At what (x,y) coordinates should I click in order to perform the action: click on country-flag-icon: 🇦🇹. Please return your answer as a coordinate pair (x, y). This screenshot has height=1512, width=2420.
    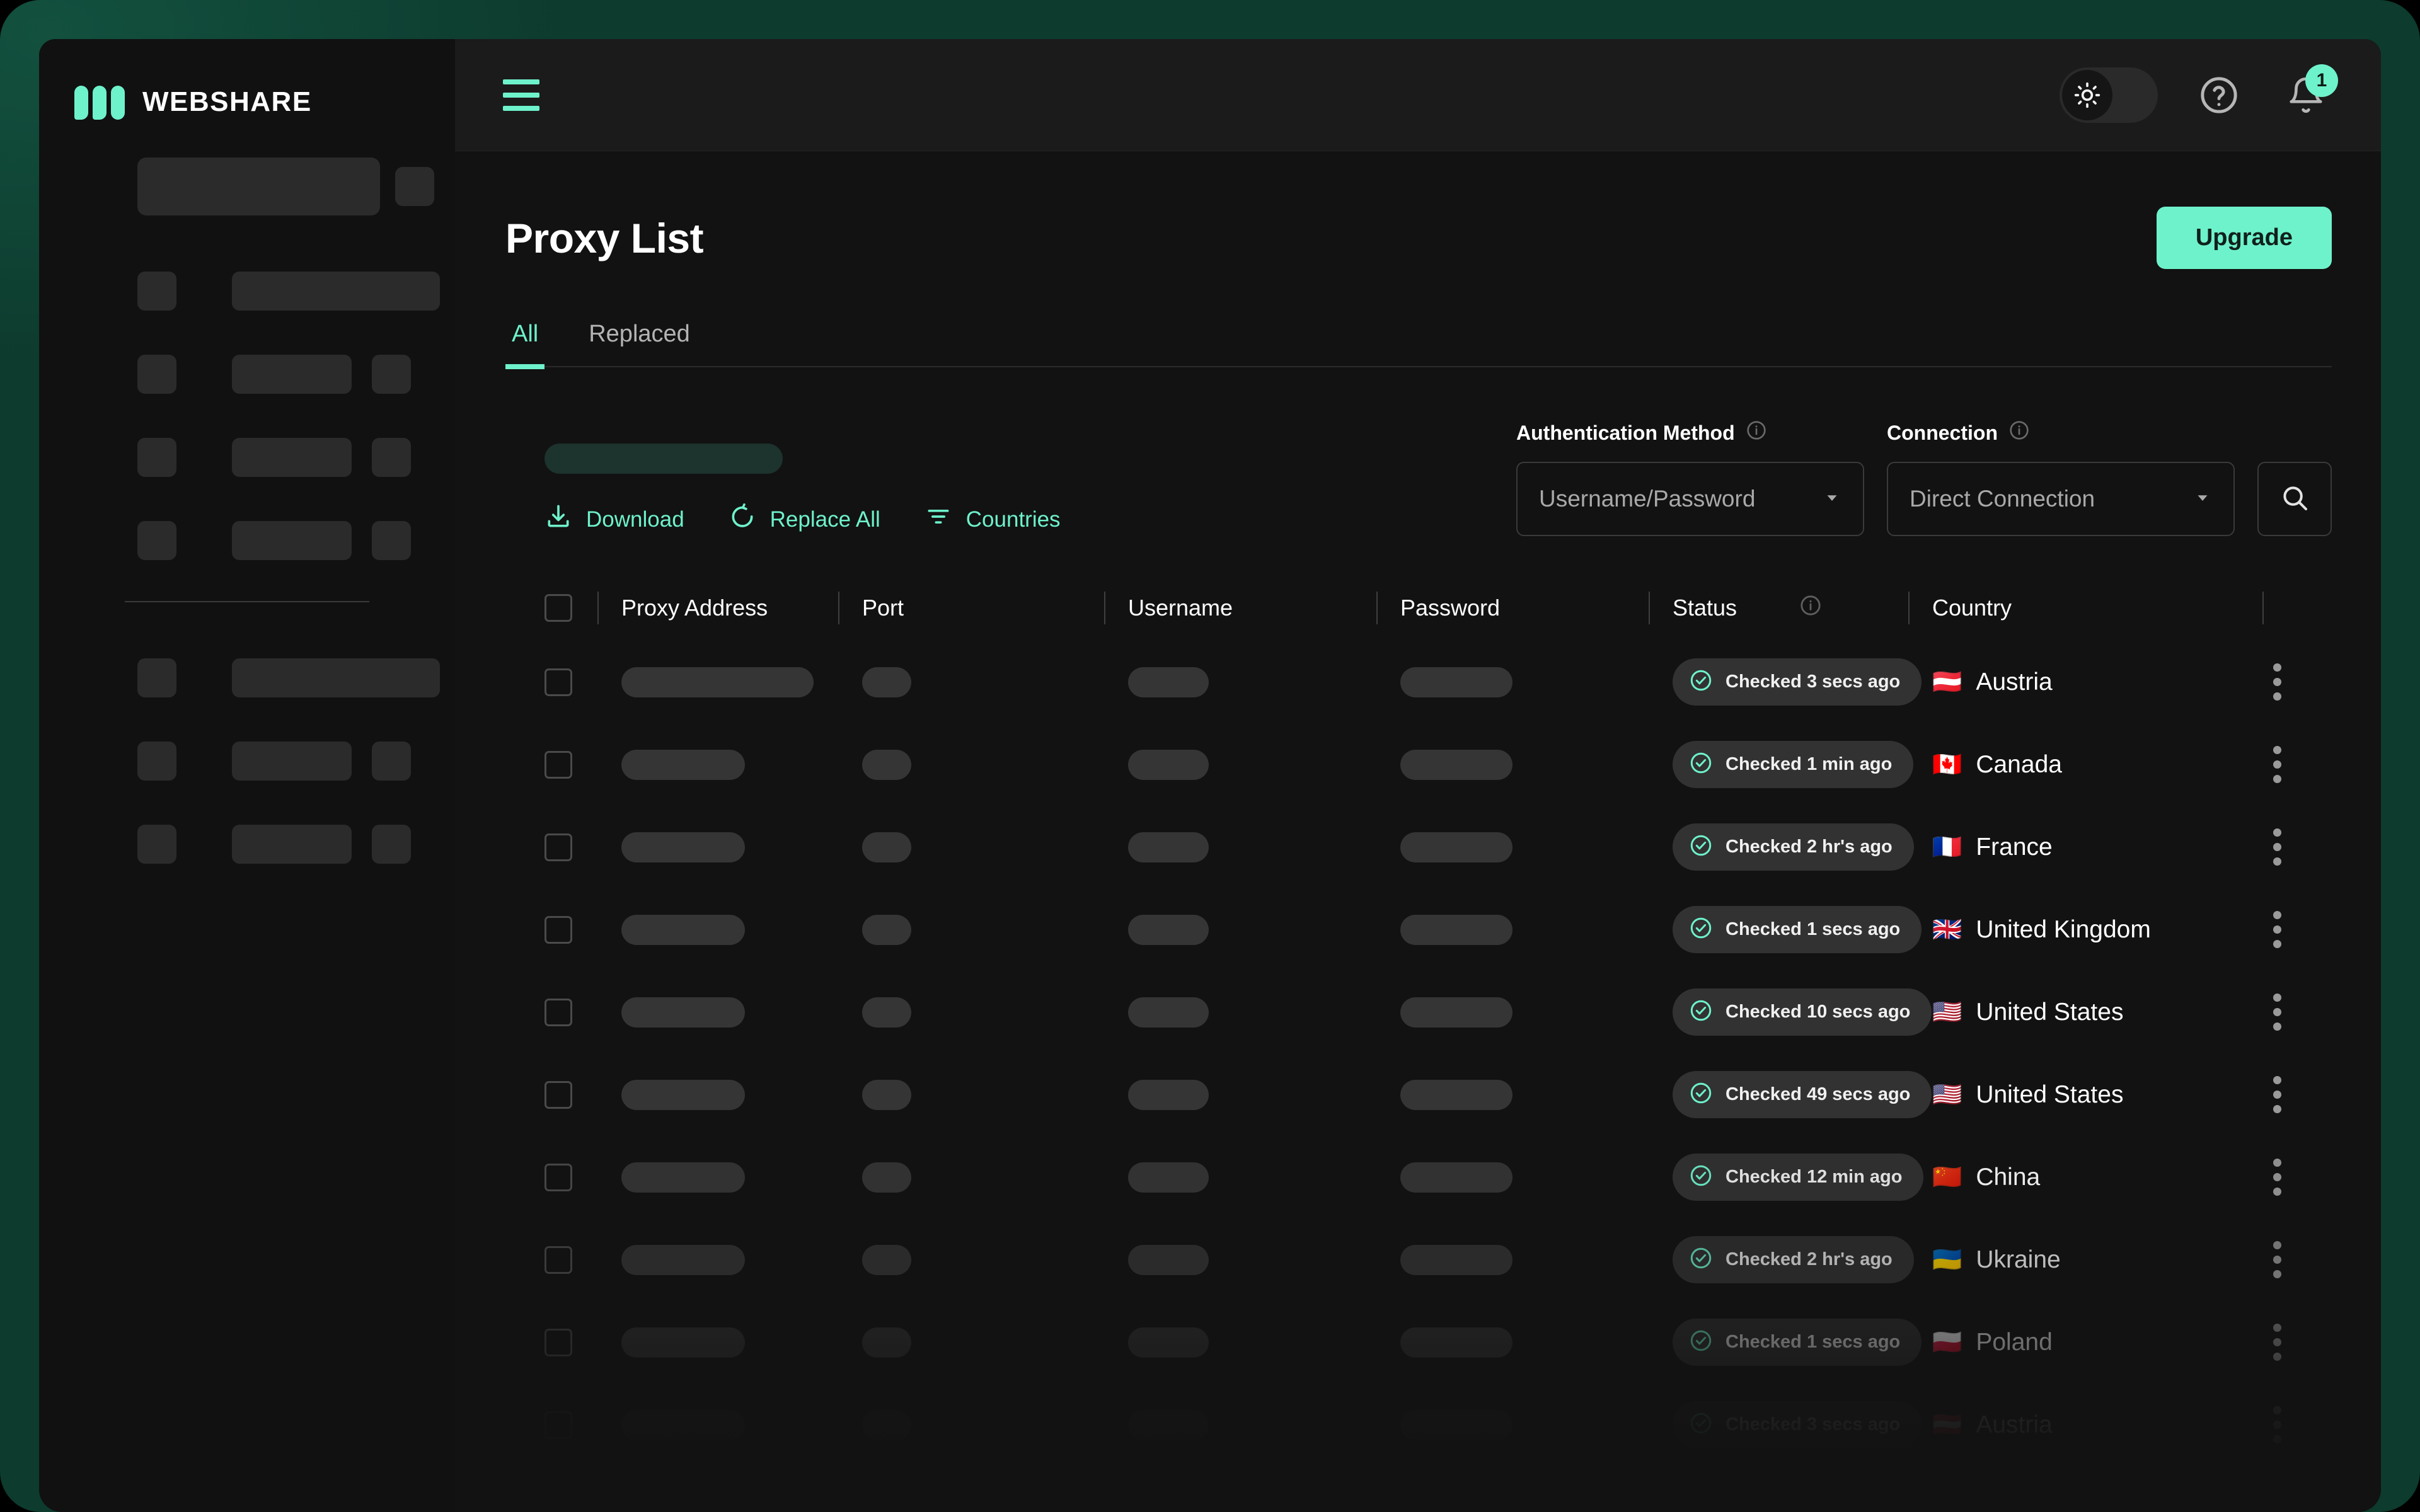
    Looking at the image, I should click on (1947, 1424).